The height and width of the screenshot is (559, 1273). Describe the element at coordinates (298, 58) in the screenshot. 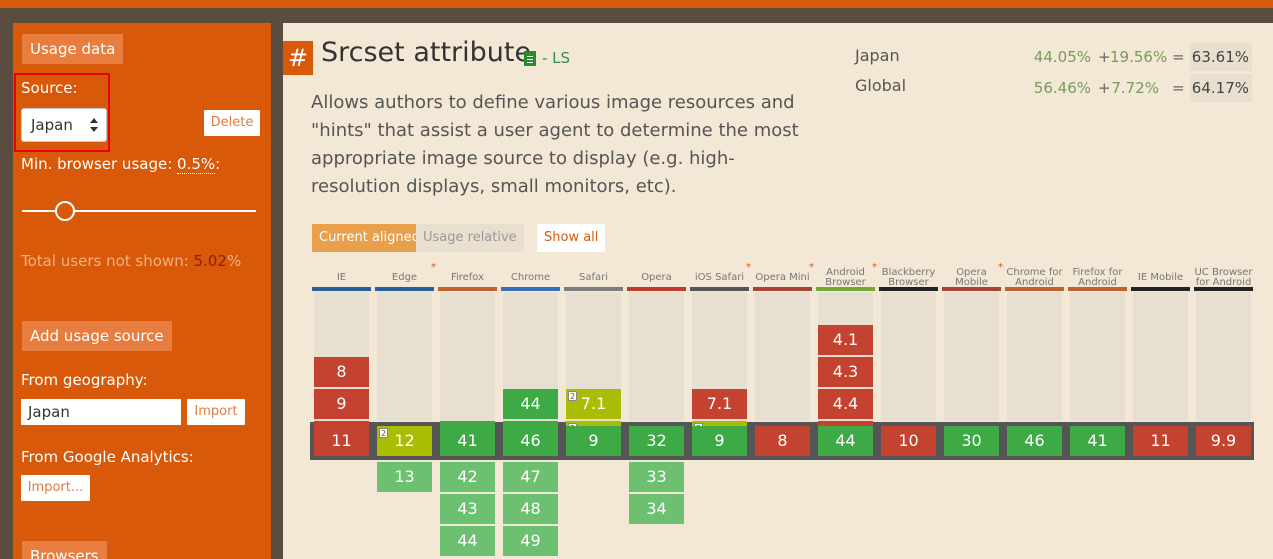

I see `feature-permalink: #` at that location.